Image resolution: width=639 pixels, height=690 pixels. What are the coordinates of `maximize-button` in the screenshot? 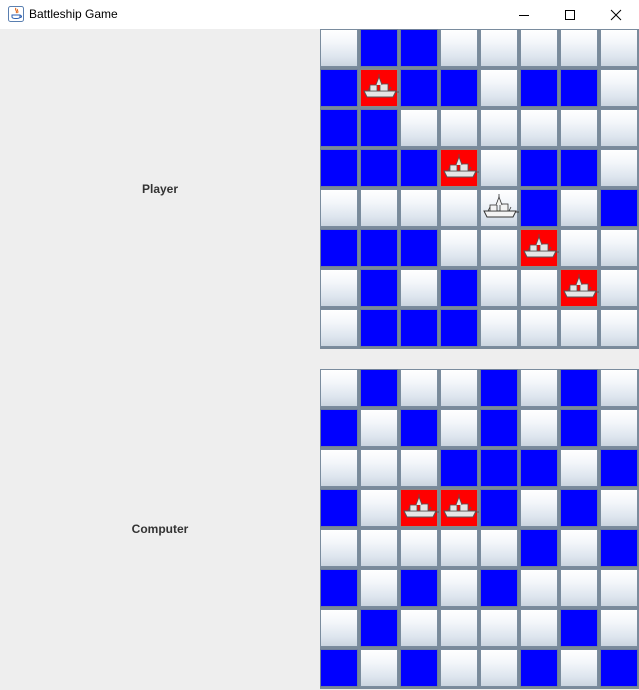 It's located at (570, 14).